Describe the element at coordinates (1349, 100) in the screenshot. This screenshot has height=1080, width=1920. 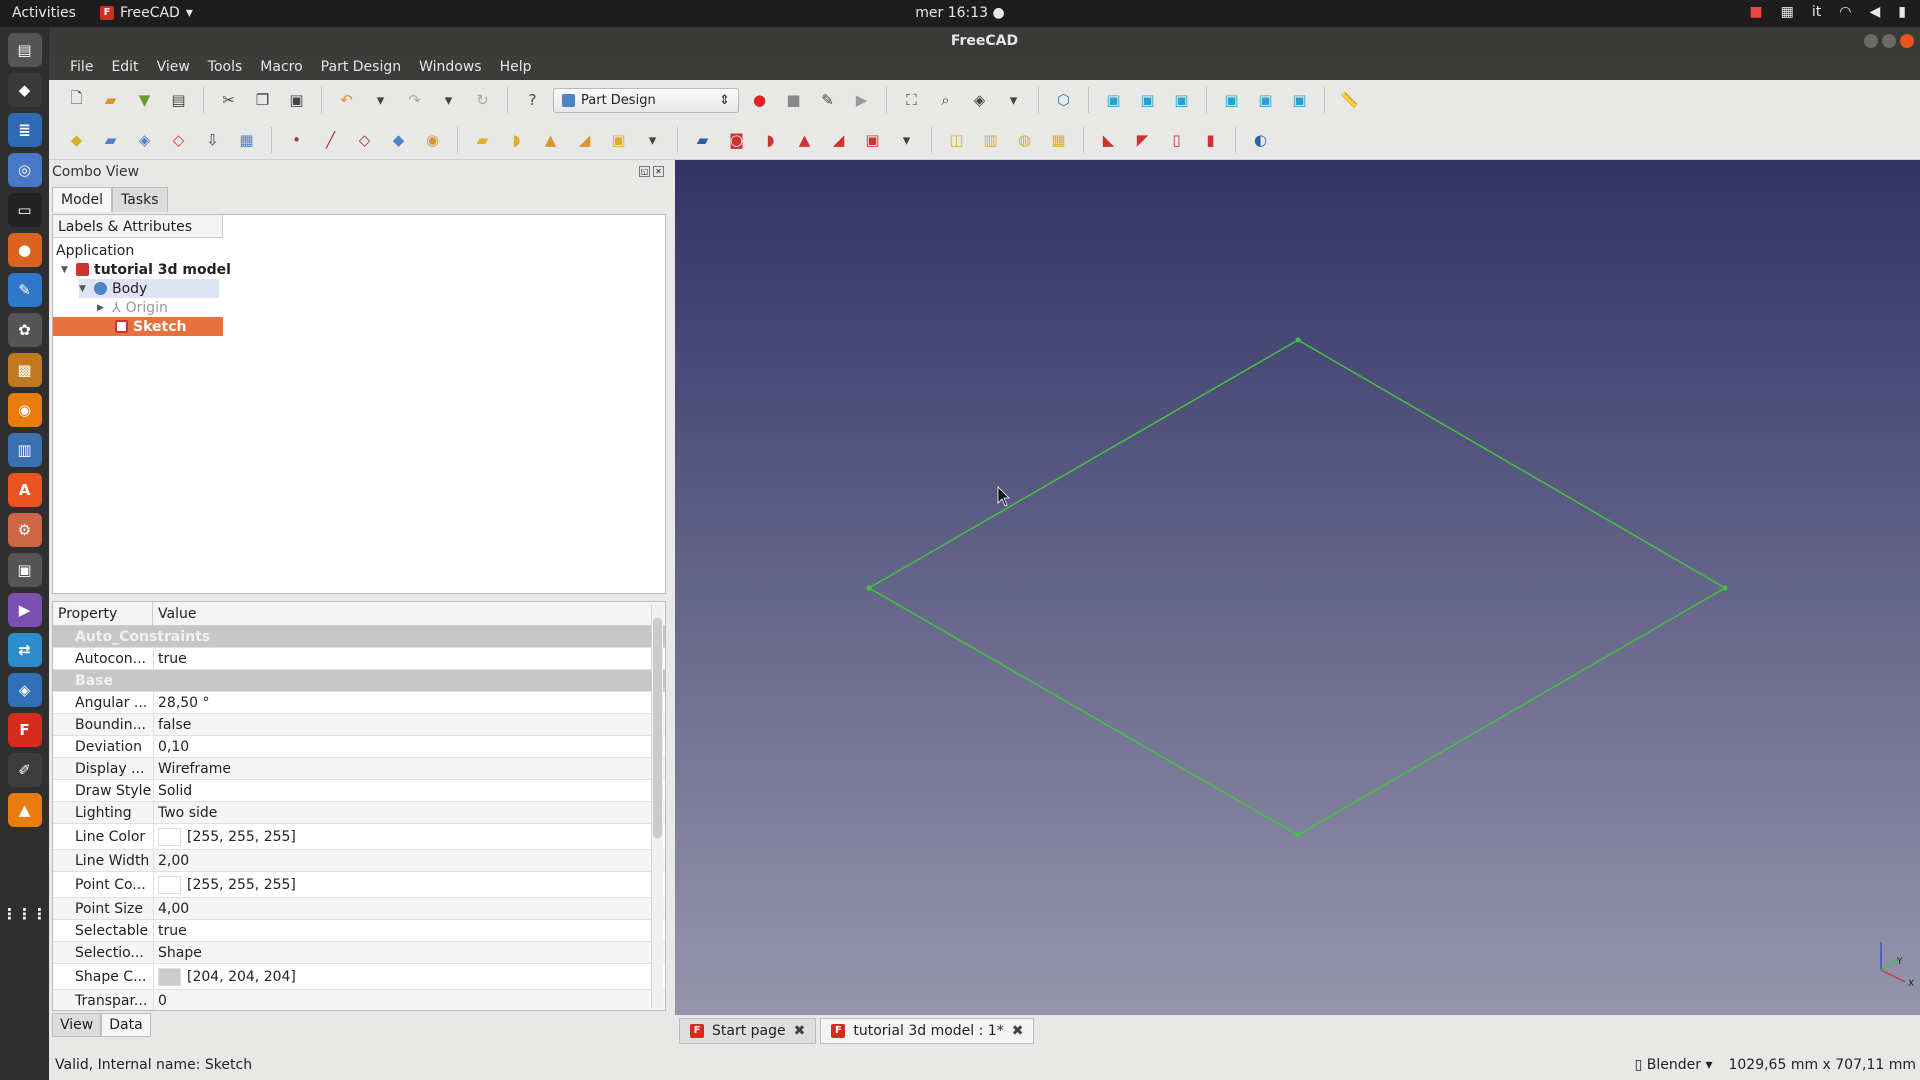
I see `measure-icon: 📏` at that location.